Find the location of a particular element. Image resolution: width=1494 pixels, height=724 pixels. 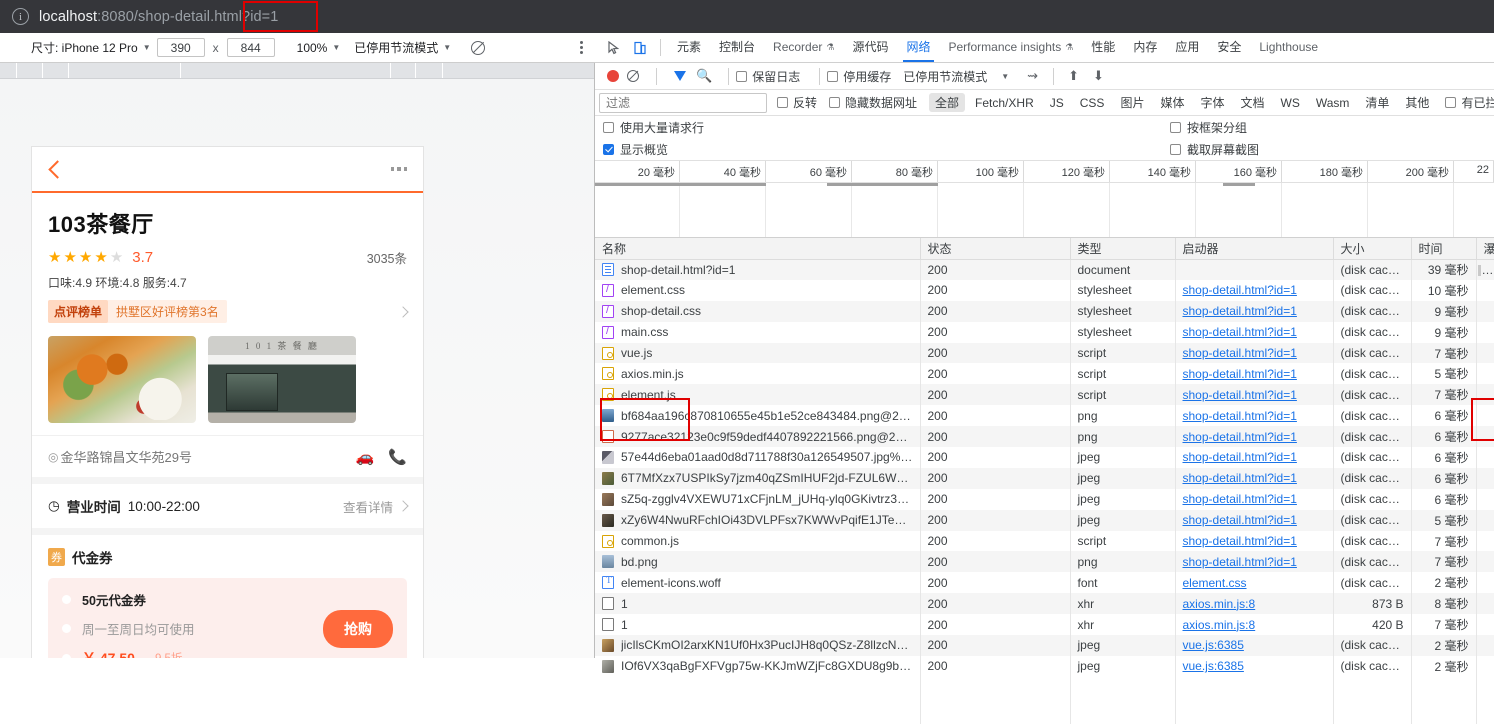

clear-network-log-icon is located at coordinates (633, 76).